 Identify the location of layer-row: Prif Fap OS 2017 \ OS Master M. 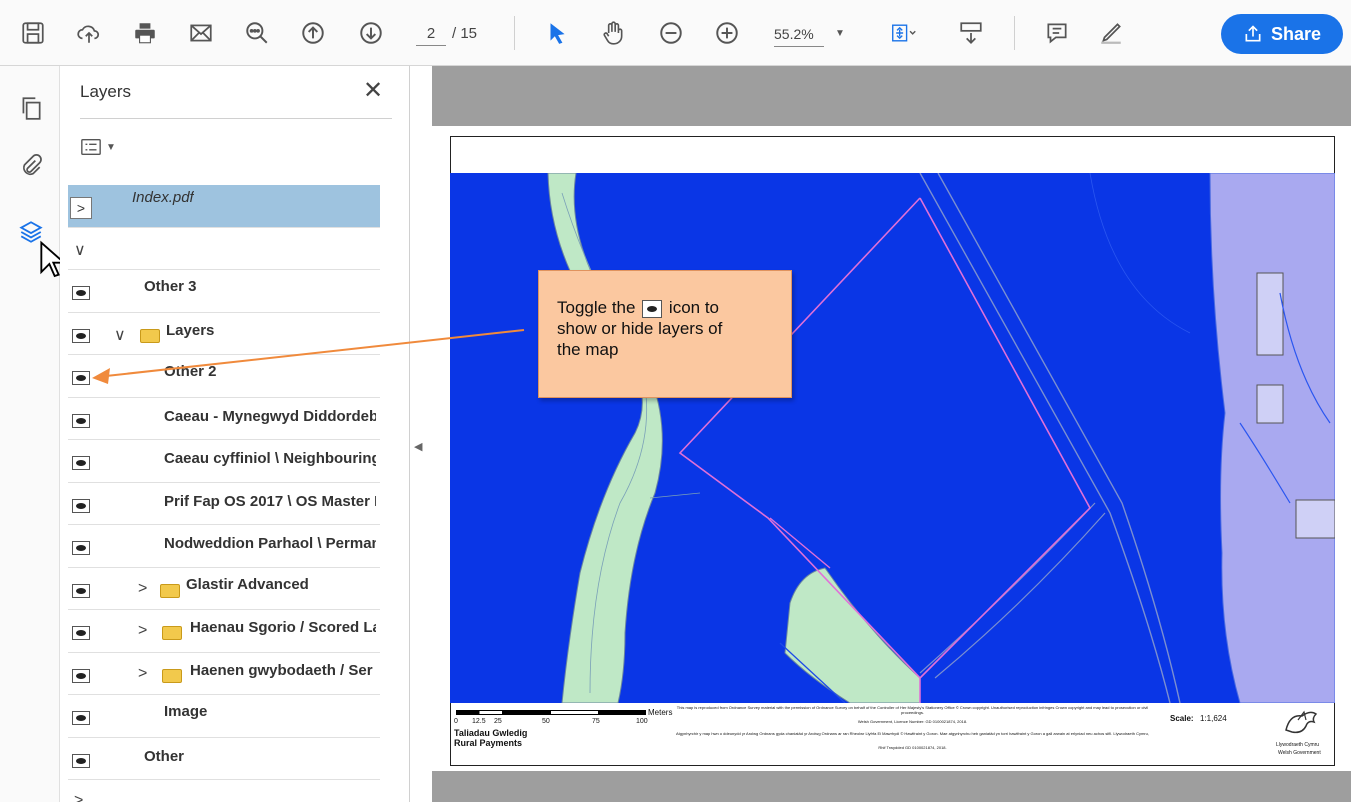
(224, 504).